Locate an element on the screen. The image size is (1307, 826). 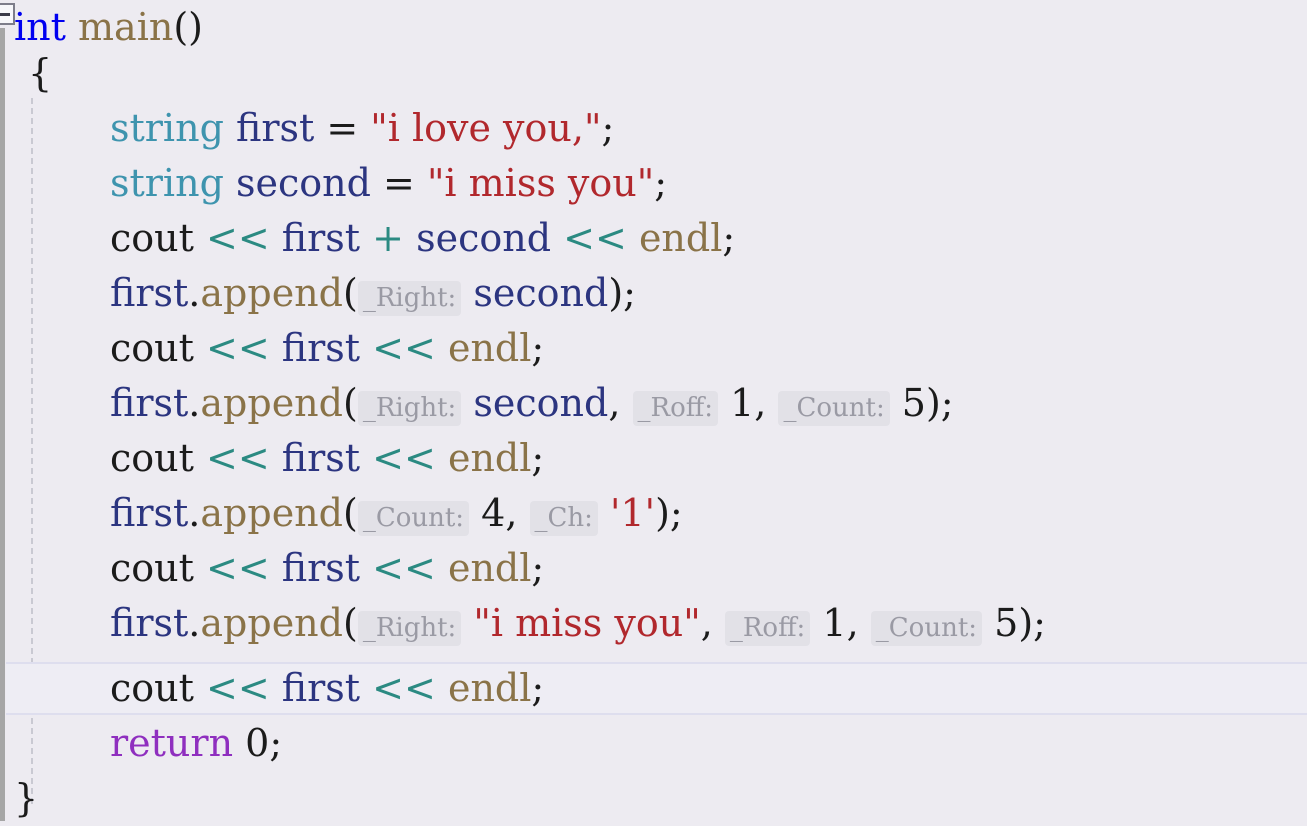
code-line-11: cout << first << endl; is located at coordinates (653, 568).